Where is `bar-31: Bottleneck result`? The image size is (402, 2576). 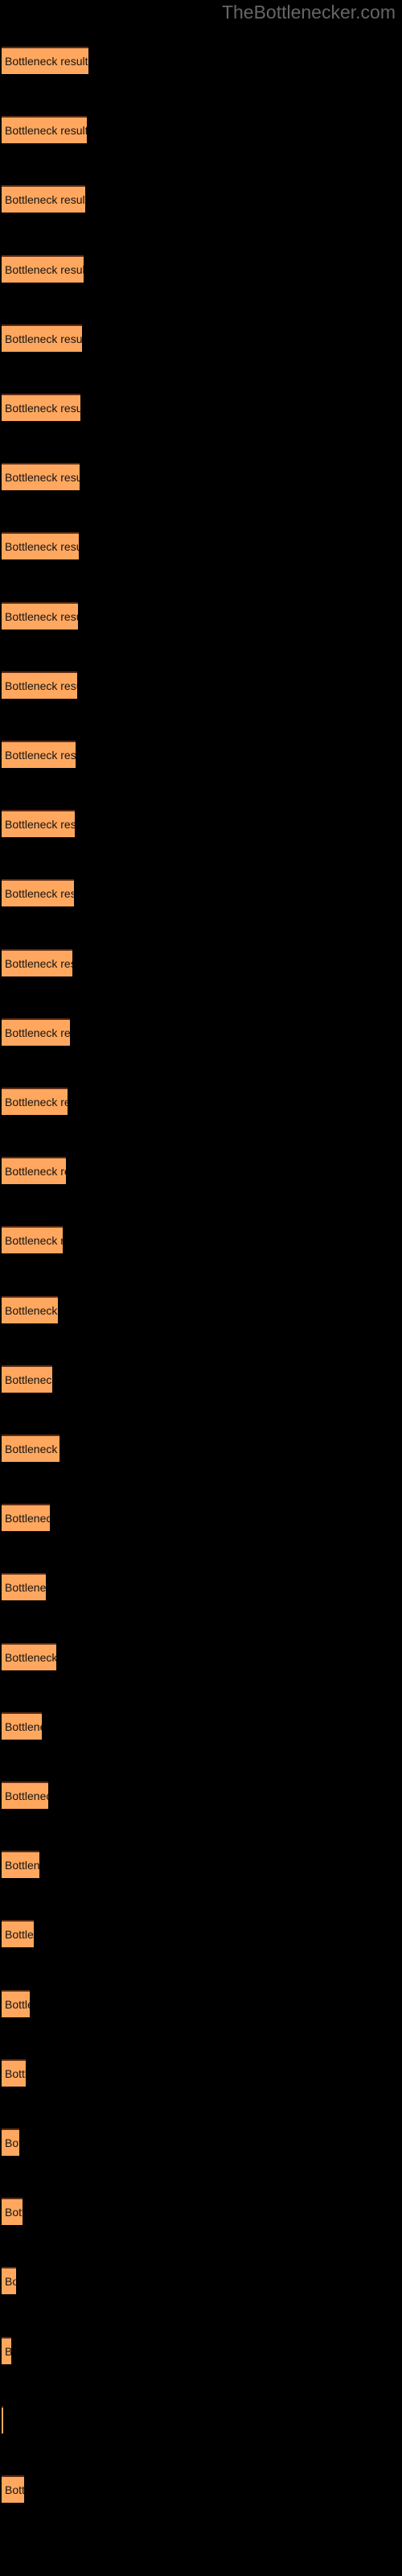
bar-31: Bottleneck result is located at coordinates (10, 2142).